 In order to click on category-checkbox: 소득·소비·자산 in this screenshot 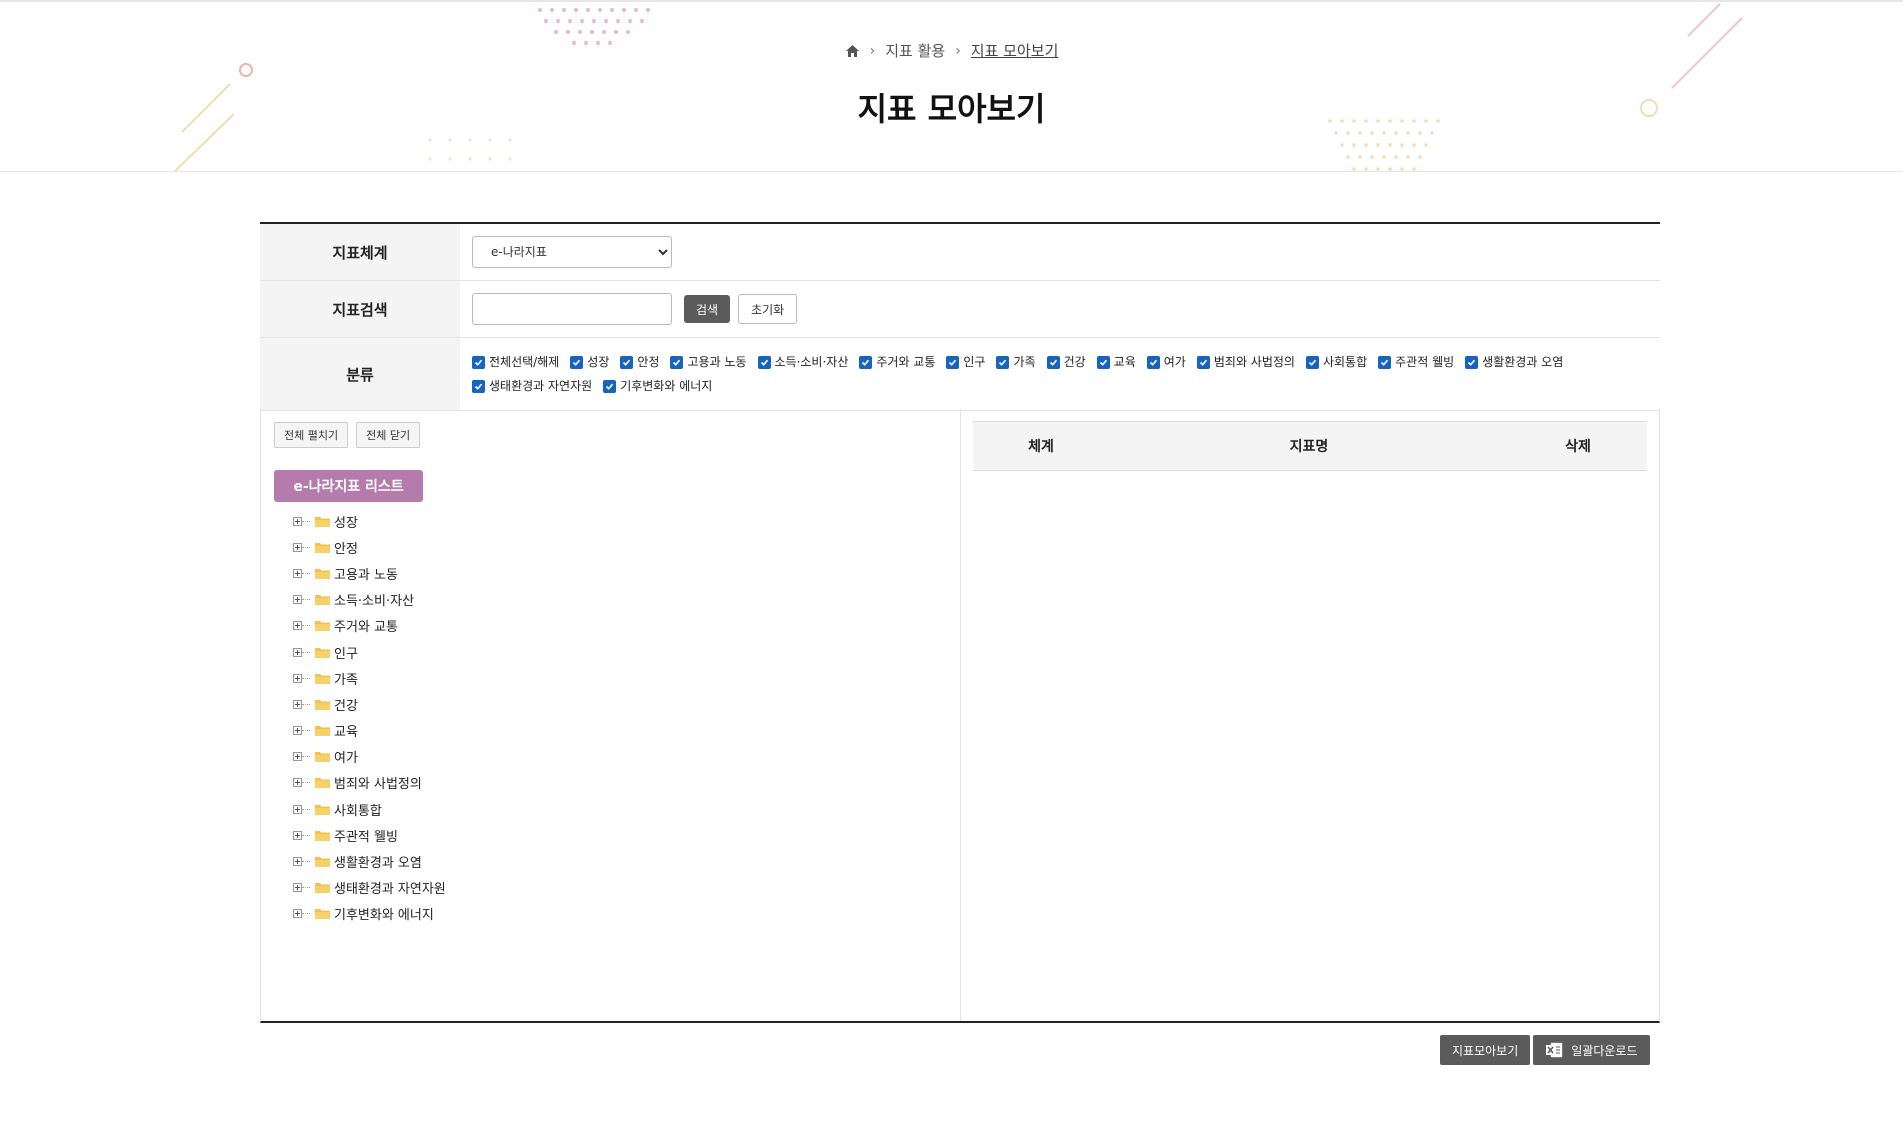, I will do `click(802, 362)`.